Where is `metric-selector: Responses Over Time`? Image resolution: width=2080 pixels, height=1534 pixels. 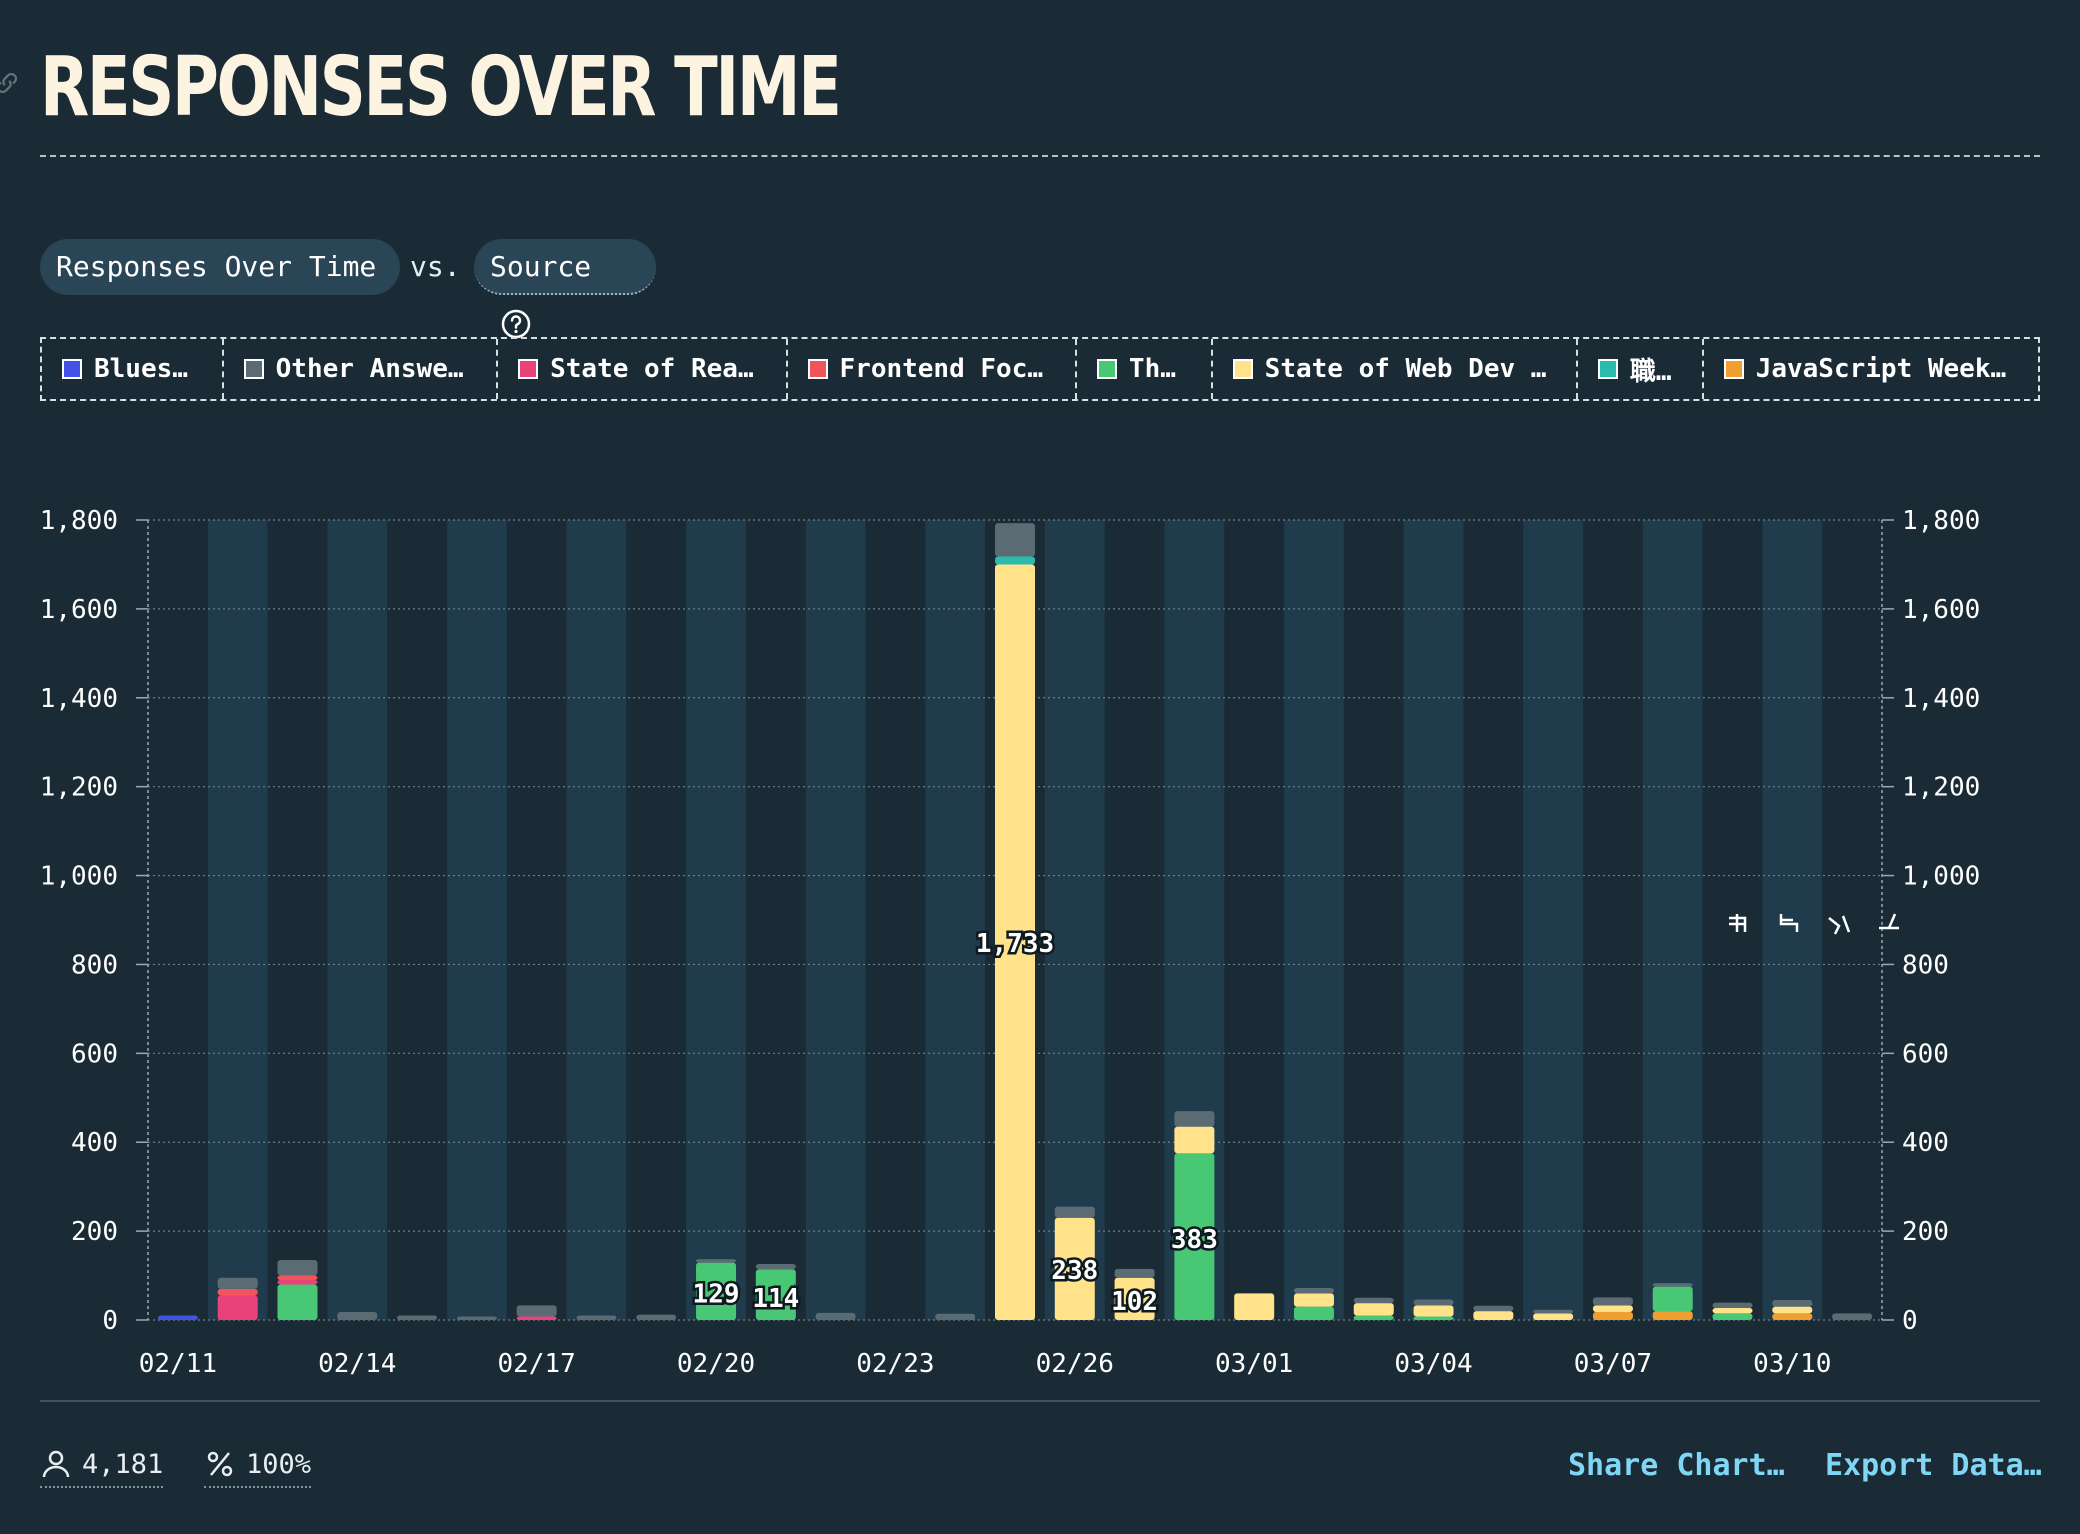
metric-selector: Responses Over Time is located at coordinates (220, 267).